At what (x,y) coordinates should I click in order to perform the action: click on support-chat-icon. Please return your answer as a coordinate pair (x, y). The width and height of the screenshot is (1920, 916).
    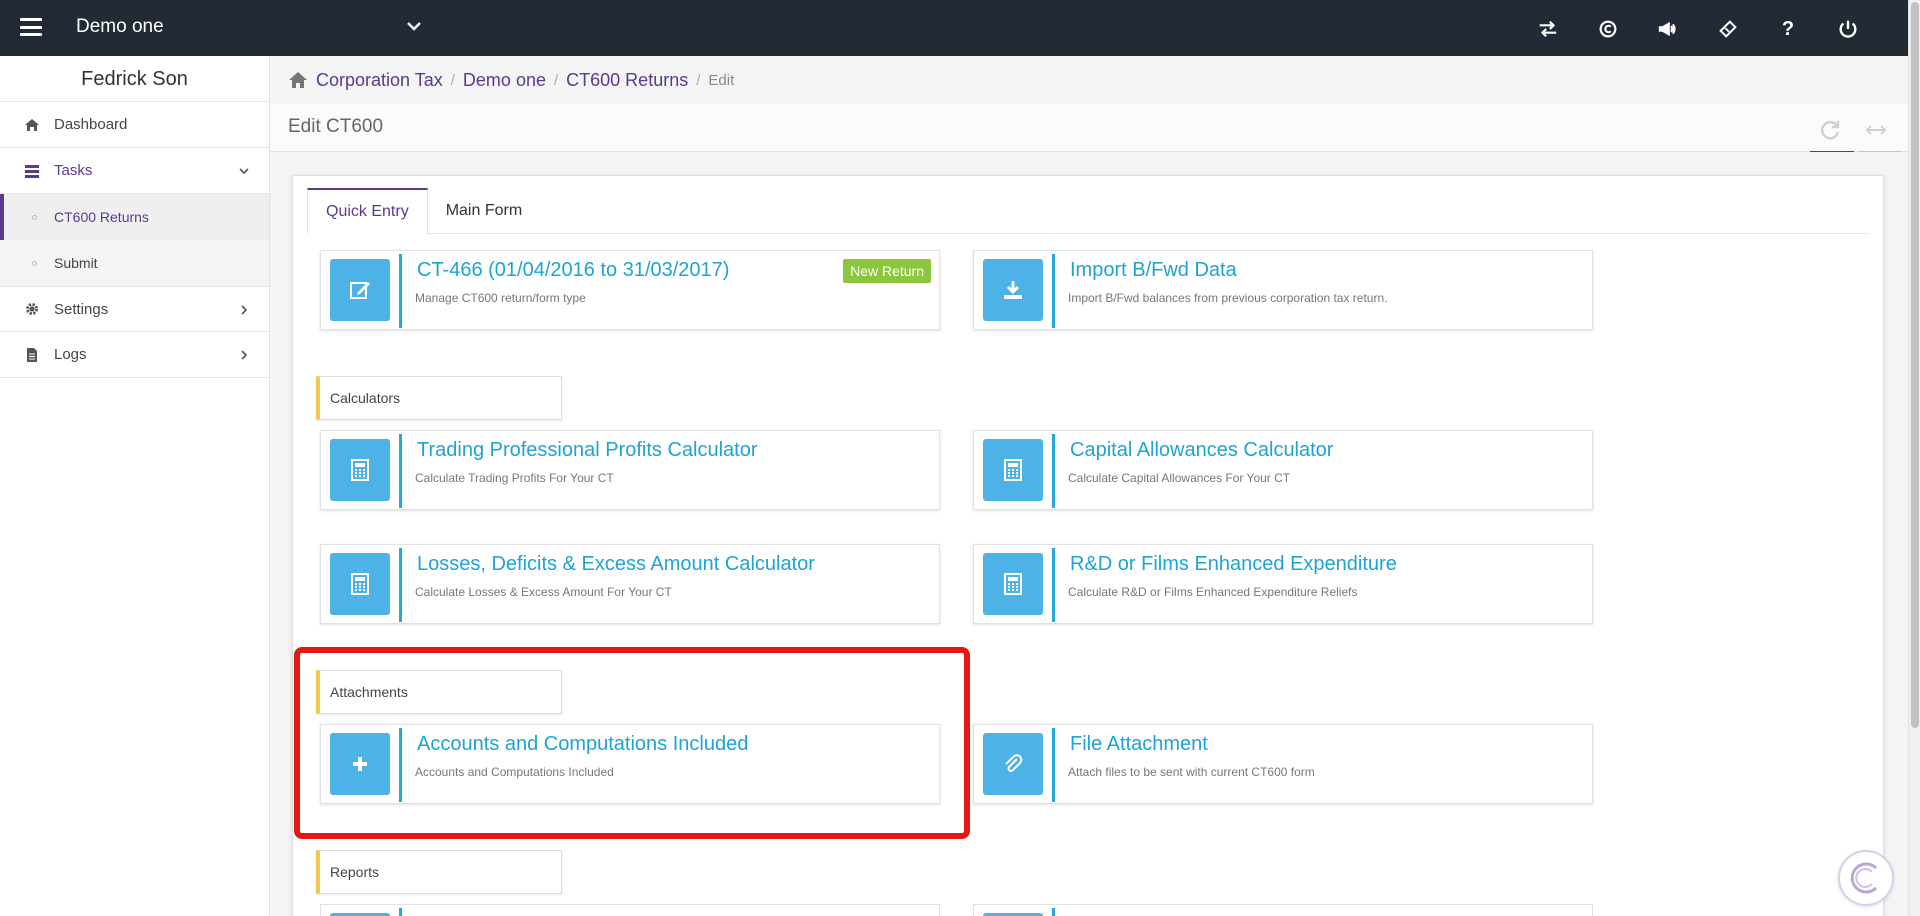
    Looking at the image, I should click on (1866, 878).